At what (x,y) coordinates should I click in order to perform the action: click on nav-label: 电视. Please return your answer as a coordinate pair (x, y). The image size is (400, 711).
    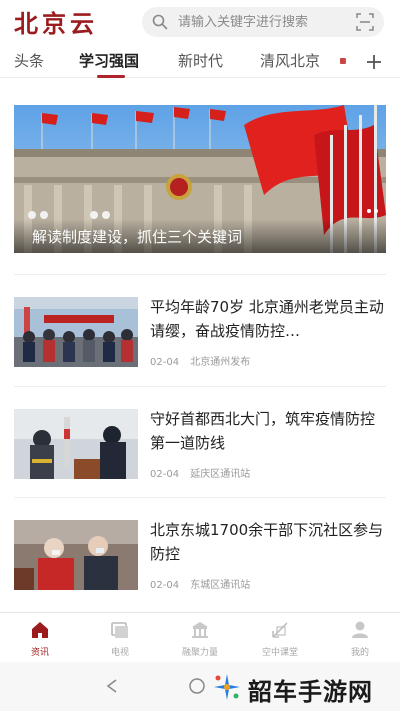
    Looking at the image, I should click on (119, 653).